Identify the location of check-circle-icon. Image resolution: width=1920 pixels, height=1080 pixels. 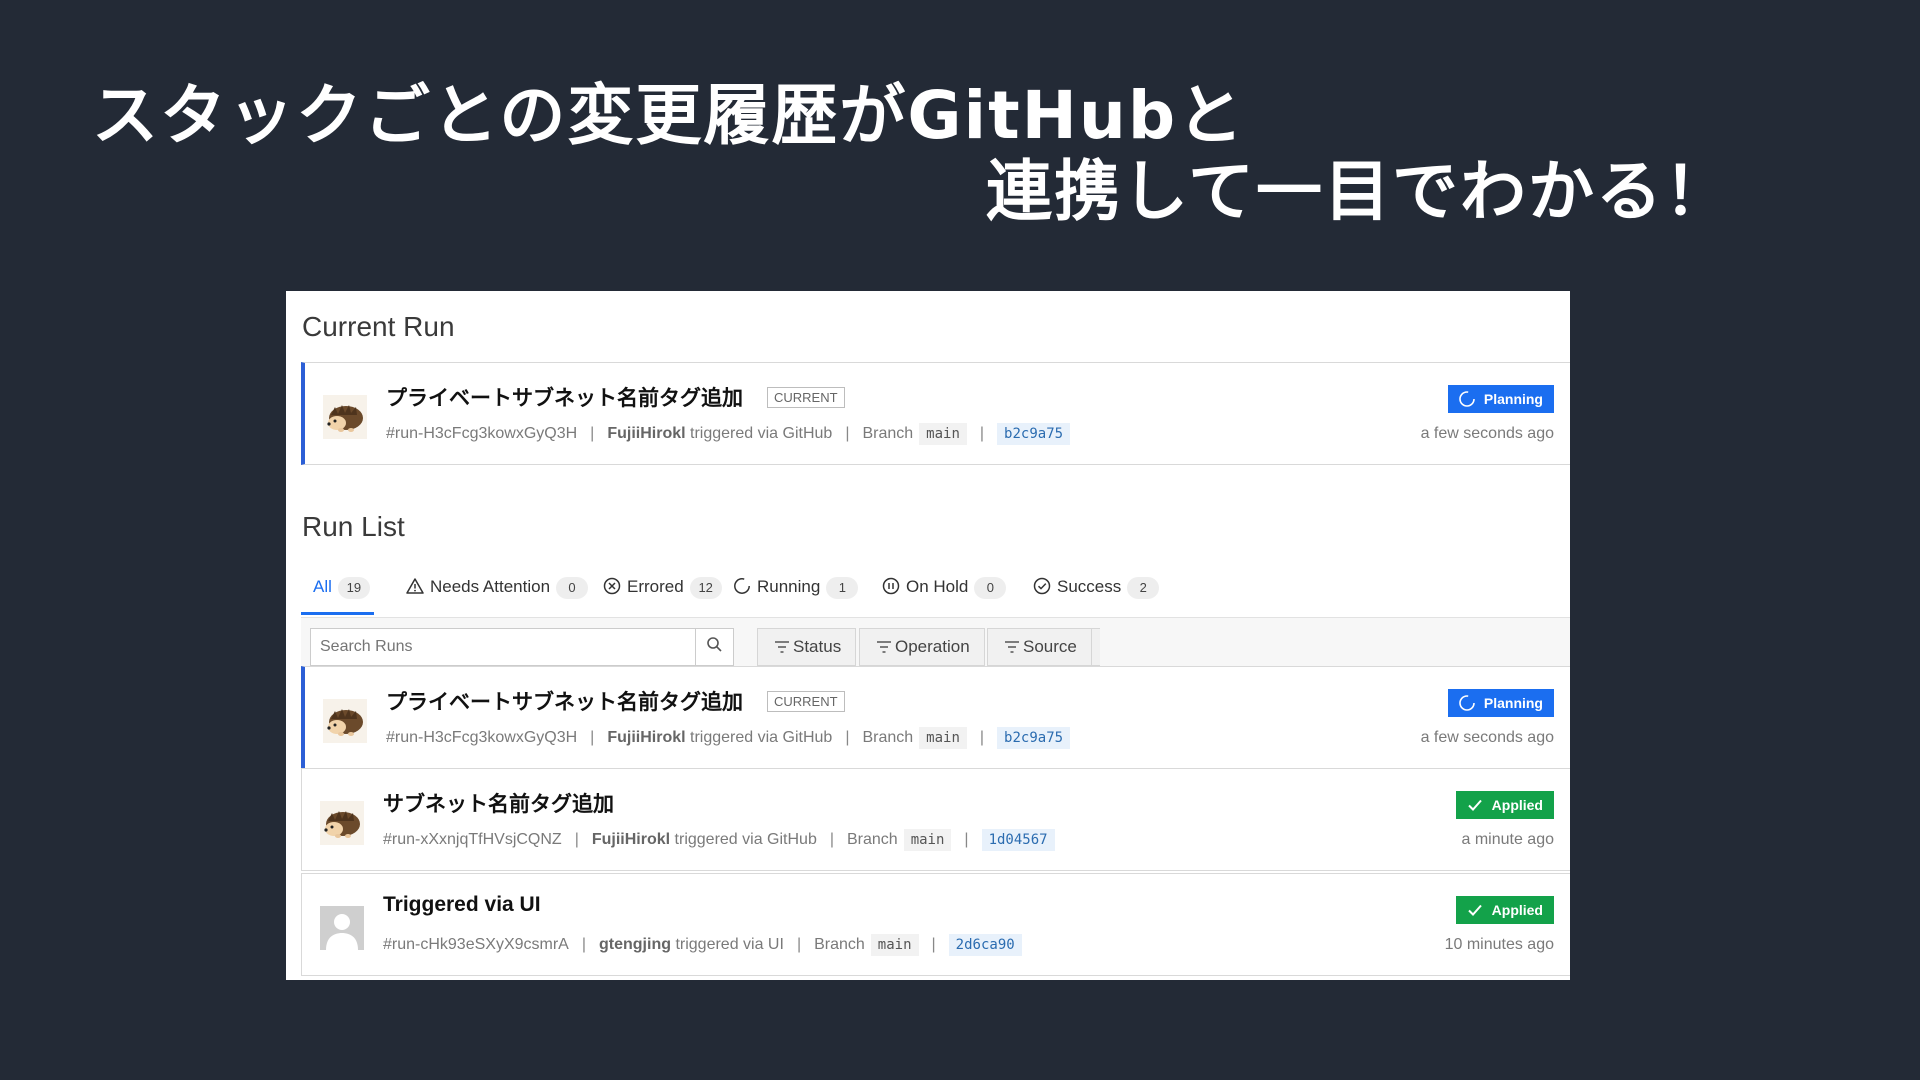
(1042, 586).